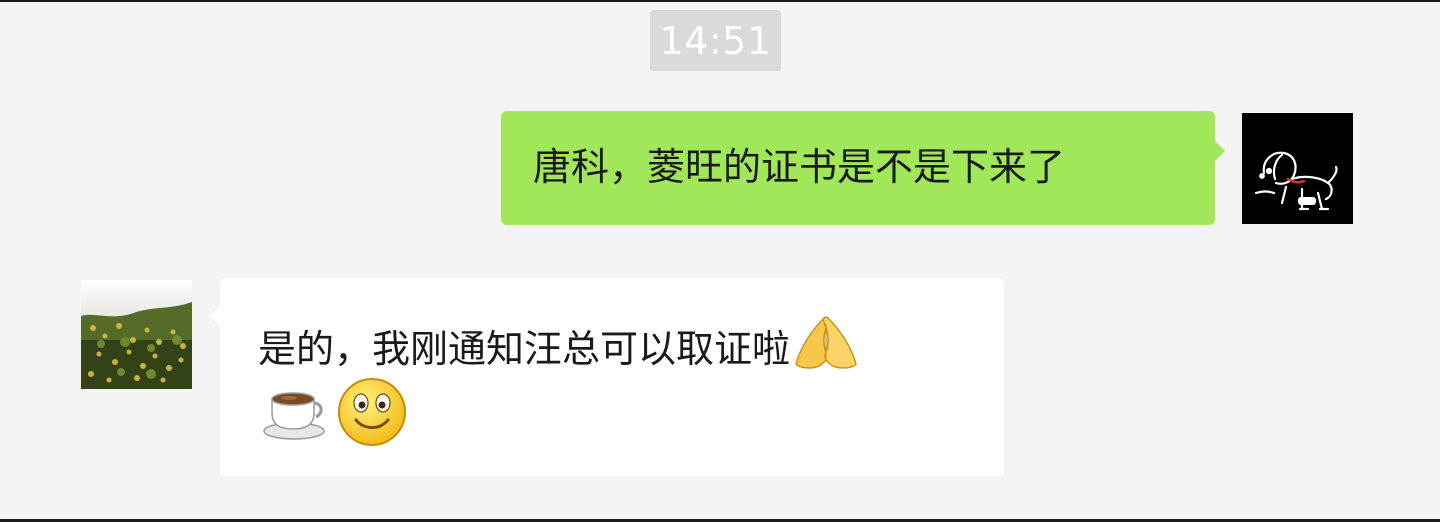 This screenshot has width=1440, height=522. I want to click on nature-photo-avatar, so click(136, 334).